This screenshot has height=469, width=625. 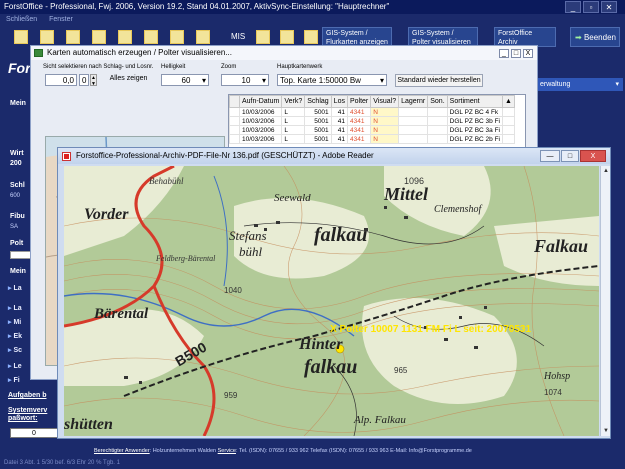 I want to click on pdf-maximize-button: □, so click(x=570, y=156).